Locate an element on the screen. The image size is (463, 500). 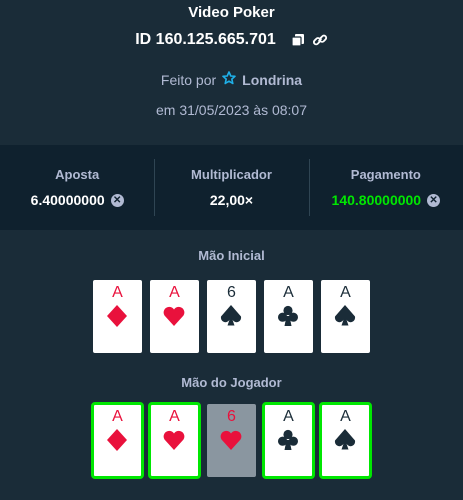
vip-star-icon is located at coordinates (229, 79).